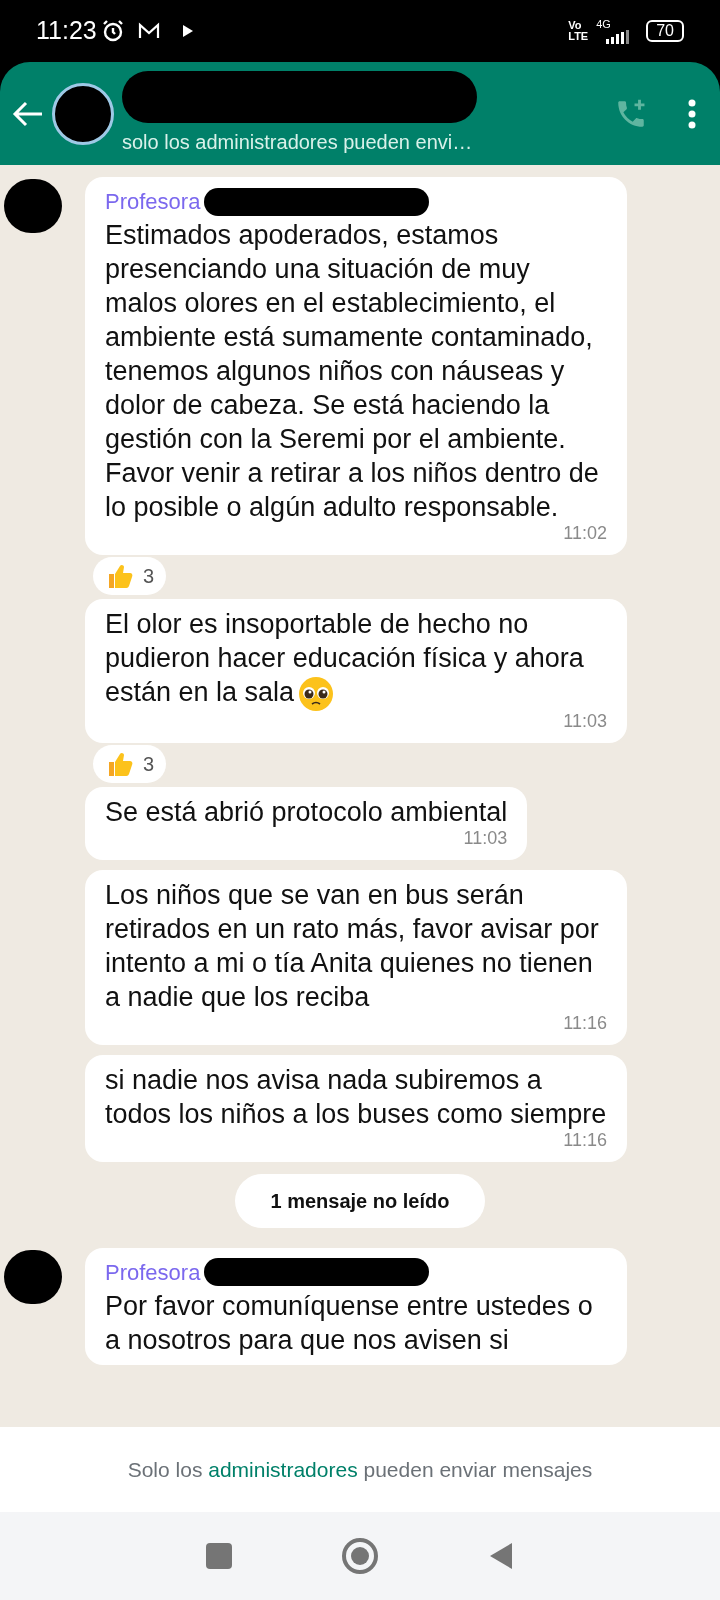 The height and width of the screenshot is (1600, 720). What do you see at coordinates (665, 31) in the screenshot?
I see `battery-indicator: 70` at bounding box center [665, 31].